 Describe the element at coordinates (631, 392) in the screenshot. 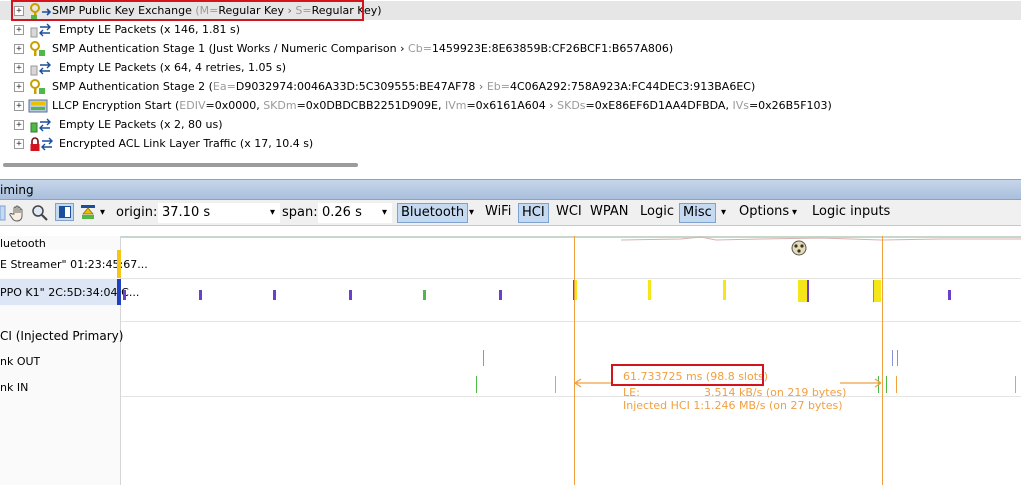

I see `le-throughput-label: LE:` at that location.